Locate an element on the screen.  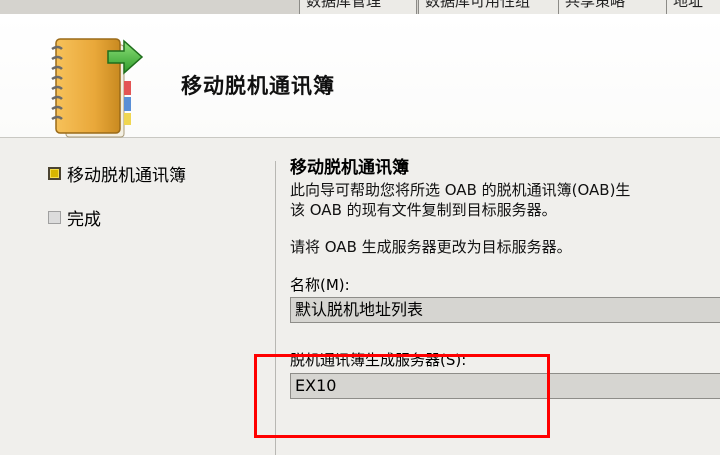
step-move-oab: 移动脱机通讯簿 is located at coordinates (117, 174).